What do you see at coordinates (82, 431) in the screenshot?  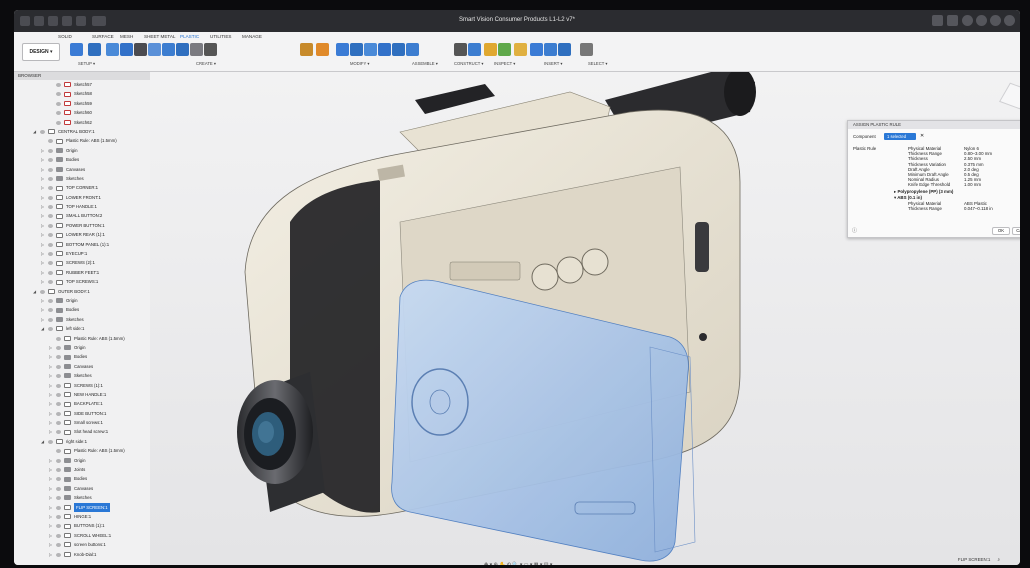 I see `browser-row: ▷ Slot head screw:1` at bounding box center [82, 431].